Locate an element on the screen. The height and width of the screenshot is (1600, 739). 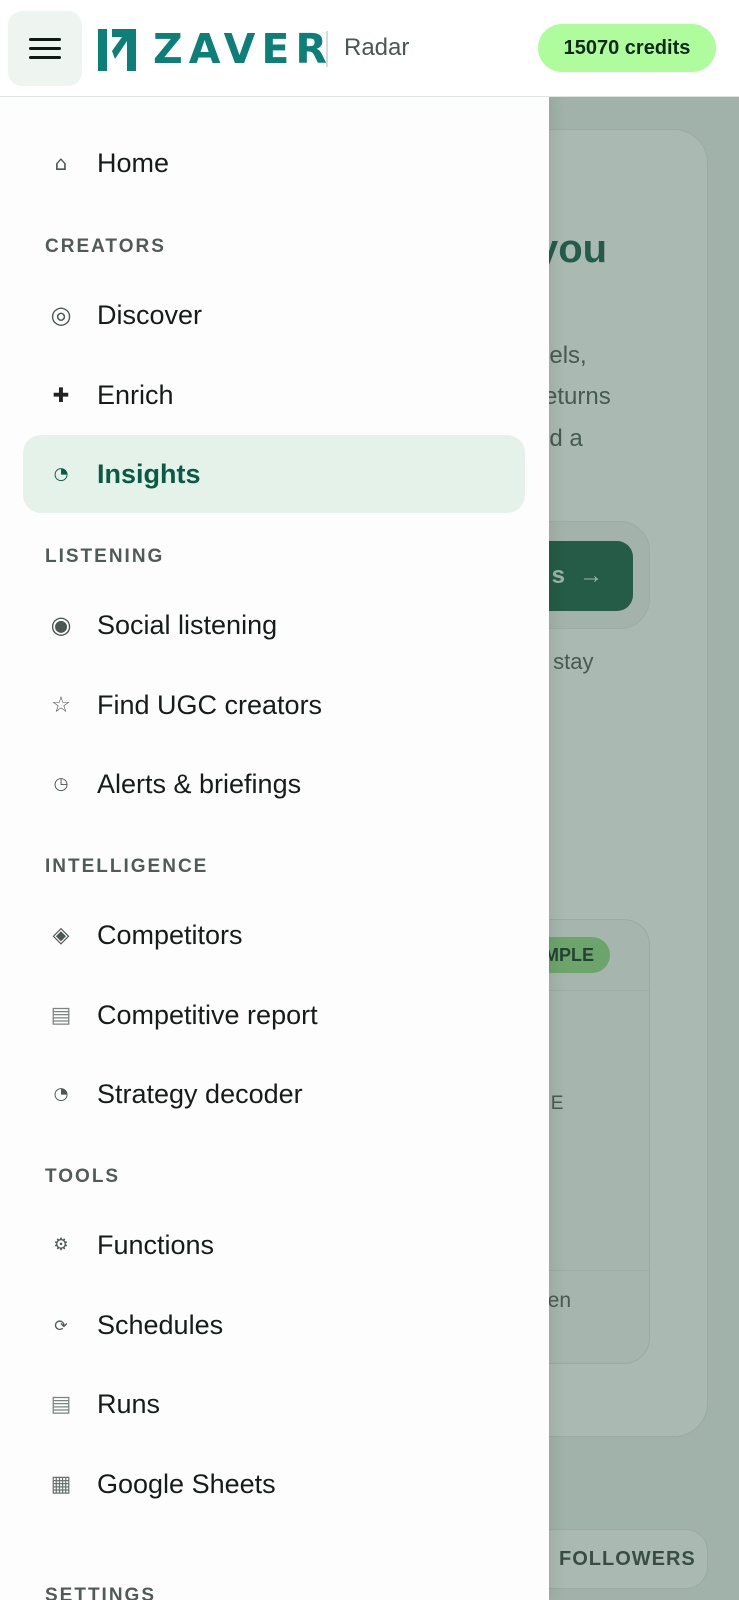
star-icon: ☆ is located at coordinates (61, 705).